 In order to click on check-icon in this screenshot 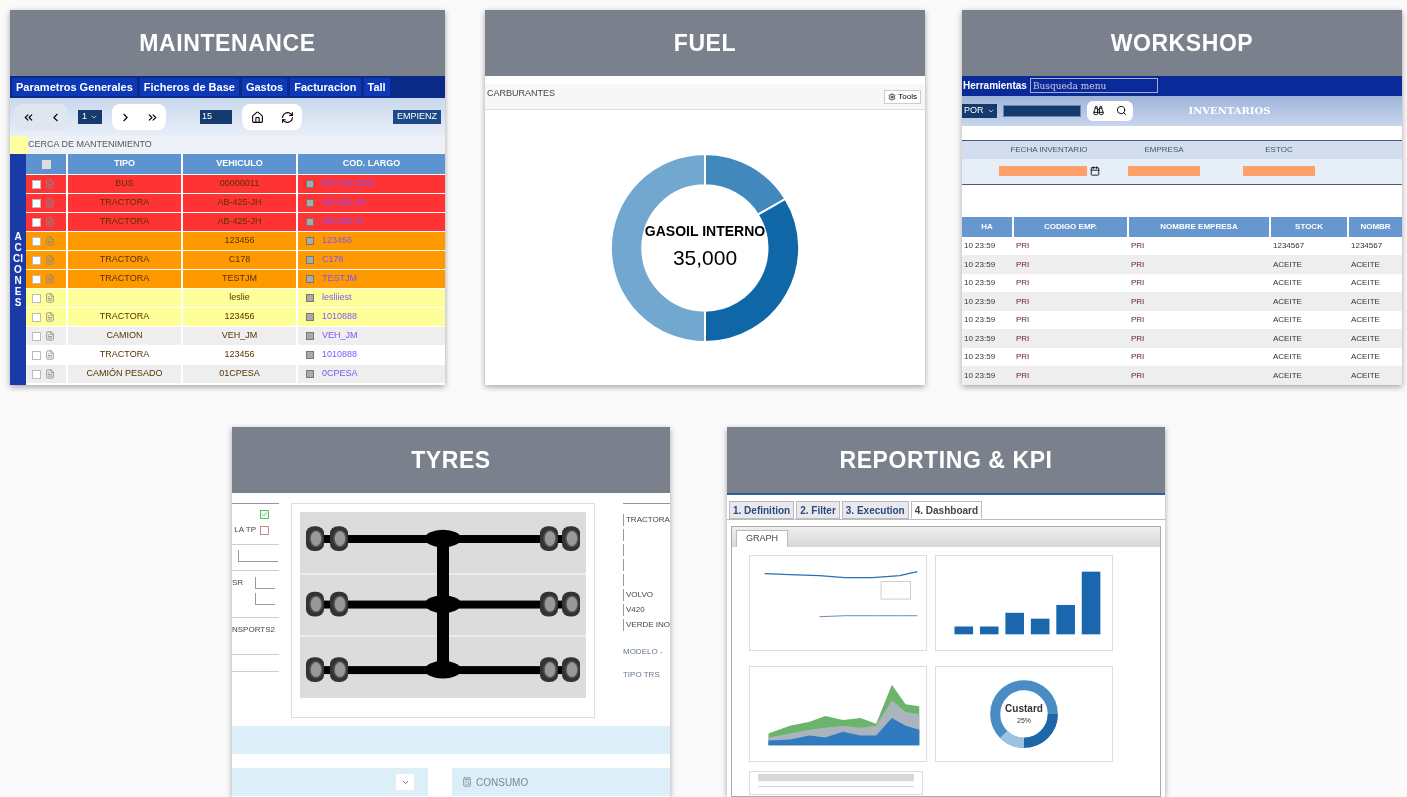, I will do `click(264, 514)`.